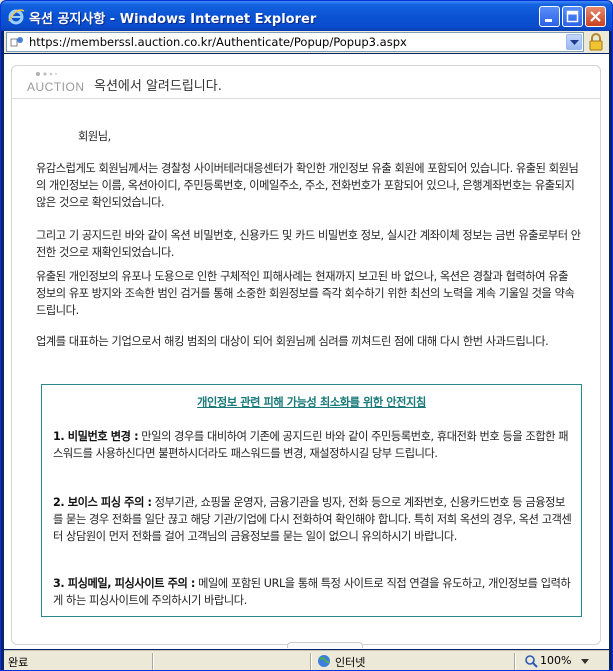  Describe the element at coordinates (158, 86) in the screenshot. I see `page-title: 옥션에서 알려드립니다.` at that location.